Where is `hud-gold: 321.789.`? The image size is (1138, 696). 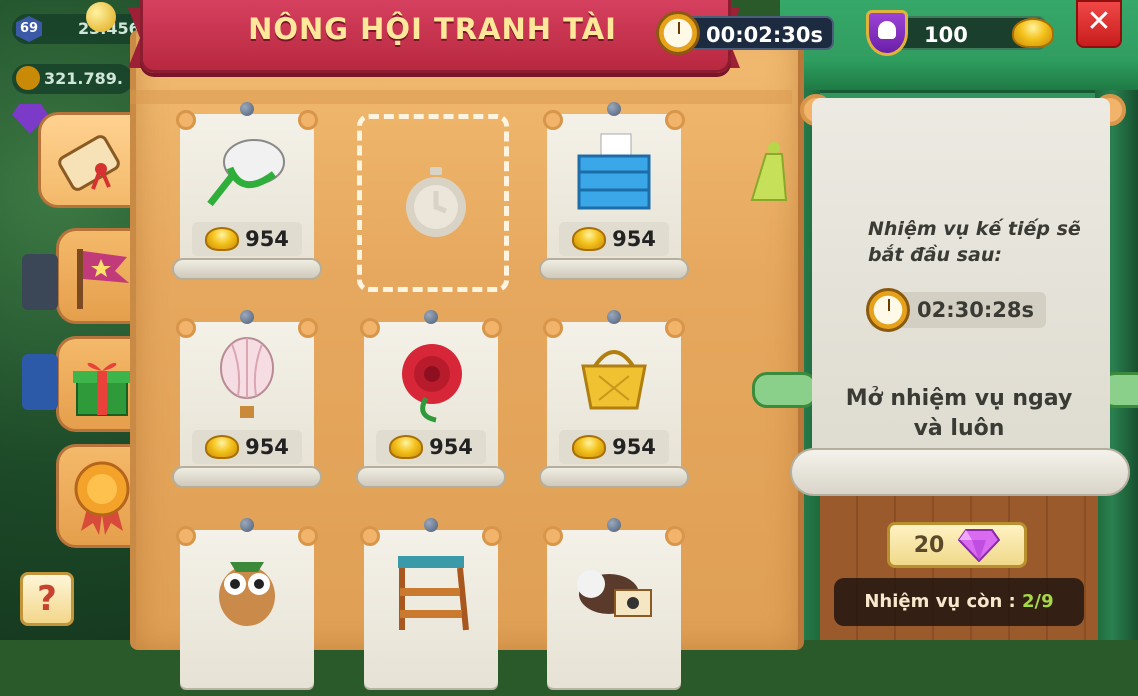
hud-gold: 321.789. is located at coordinates (72, 79).